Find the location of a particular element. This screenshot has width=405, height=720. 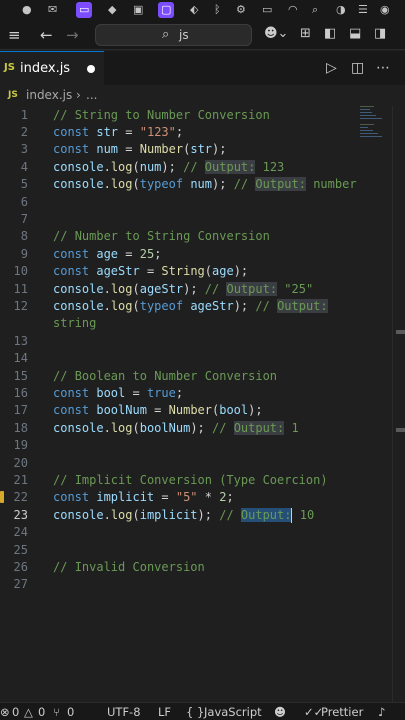

badge-icon: ▭ is located at coordinates (84, 10).